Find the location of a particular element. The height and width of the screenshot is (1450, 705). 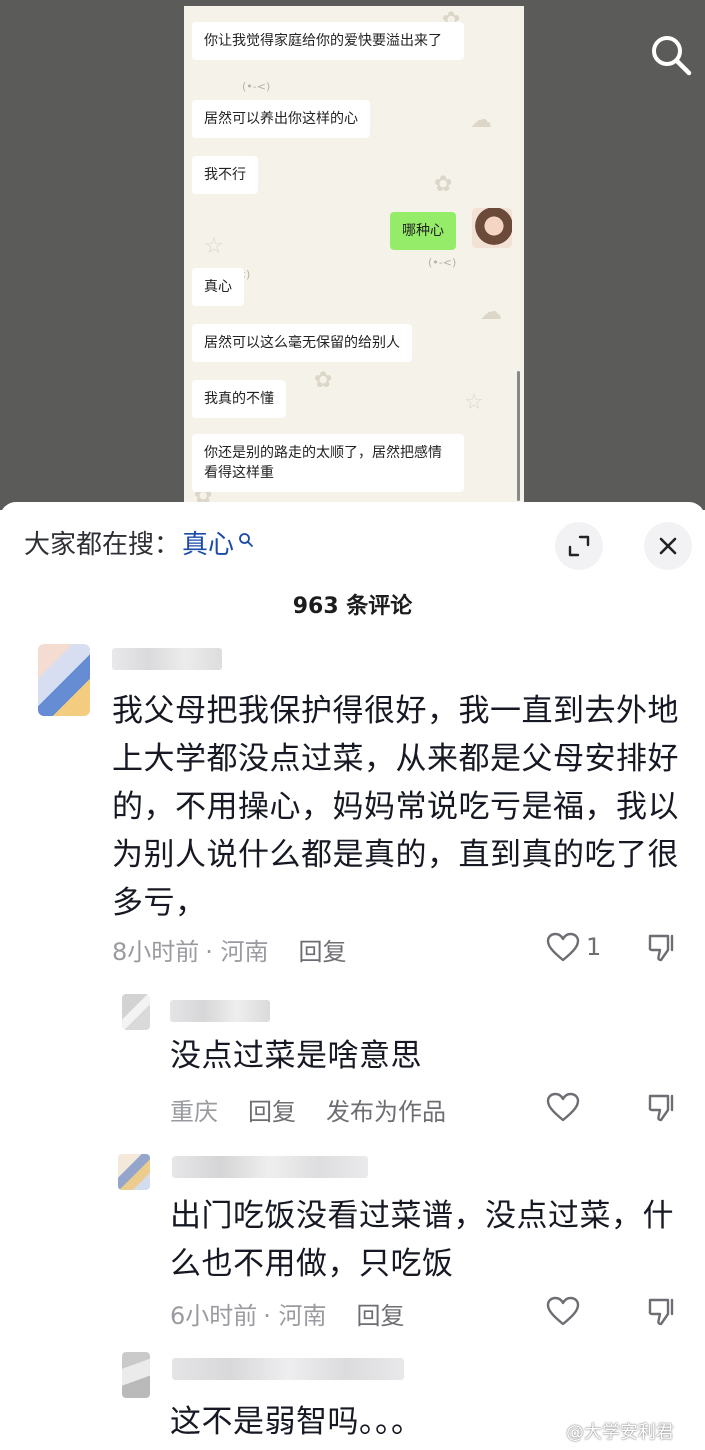

search-suggestion-keyword: 真心 is located at coordinates (208, 545).